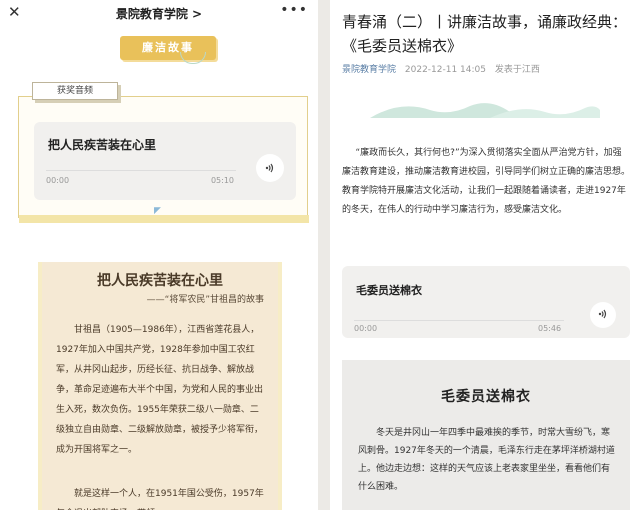 This screenshot has height=510, width=640. What do you see at coordinates (485, 34) in the screenshot?
I see `article-title: 青春涌（二）丨讲廉洁故事，诵廉政经典：《毛委员送棉衣》` at bounding box center [485, 34].